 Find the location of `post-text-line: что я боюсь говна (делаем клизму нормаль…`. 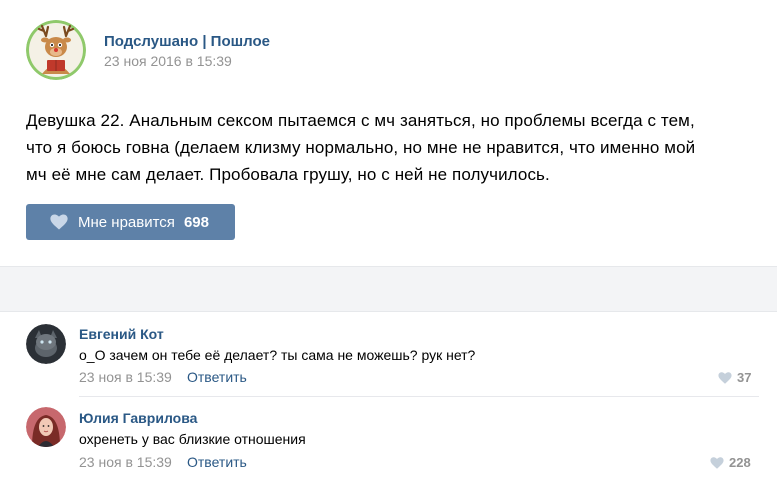

post-text-line: что я боюсь говна (делаем клизму нормаль… is located at coordinates (361, 147).